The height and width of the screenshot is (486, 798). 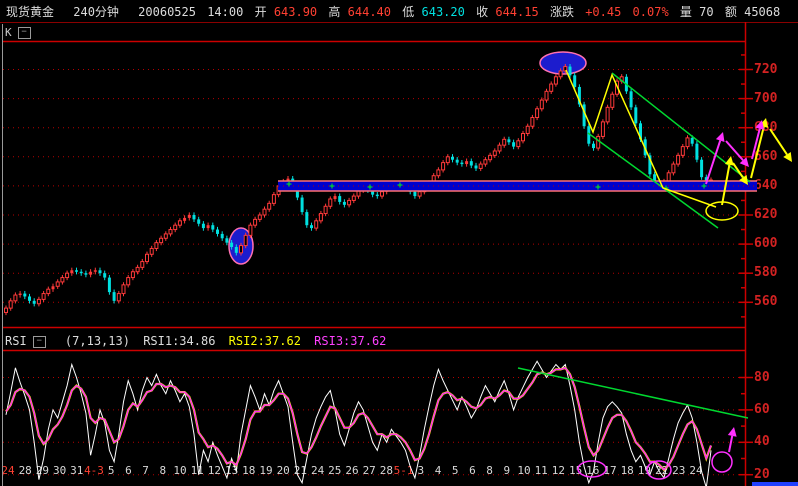 I want to click on support-band, so click(x=517, y=186).